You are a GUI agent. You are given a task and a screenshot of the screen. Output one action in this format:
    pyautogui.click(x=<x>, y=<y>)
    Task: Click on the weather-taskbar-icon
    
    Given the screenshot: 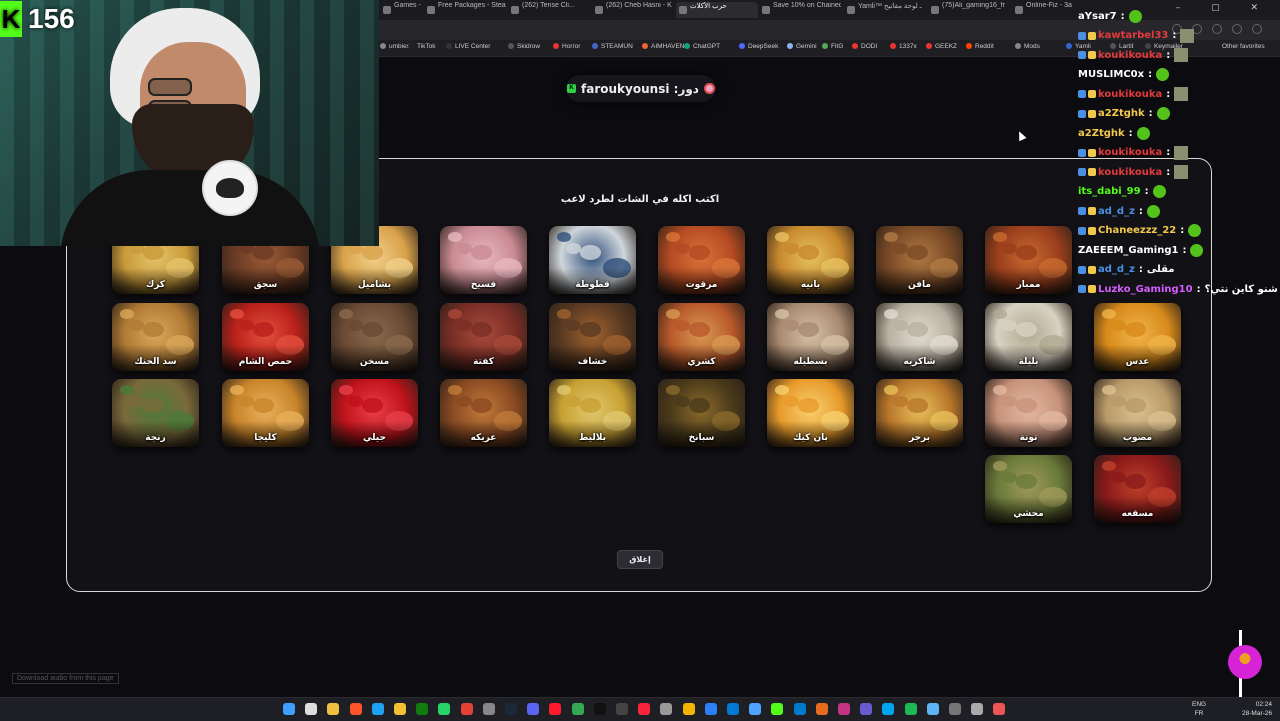 What is the action you would take?
    pyautogui.click(x=688, y=709)
    